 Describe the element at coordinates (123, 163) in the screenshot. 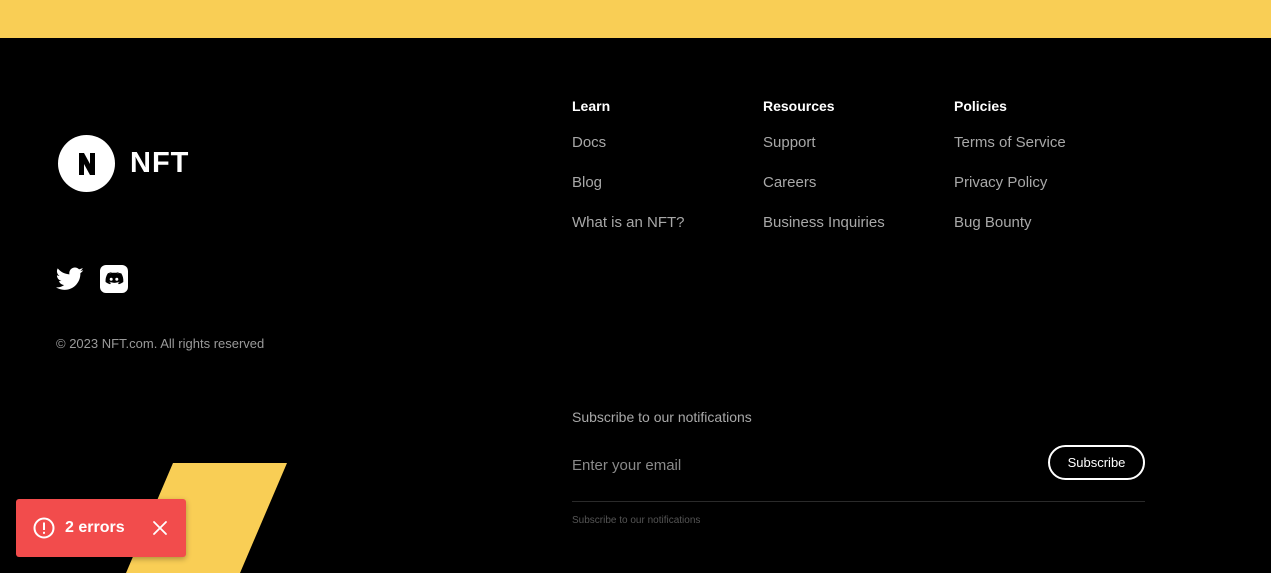

I see `brand-logo: NFT` at that location.